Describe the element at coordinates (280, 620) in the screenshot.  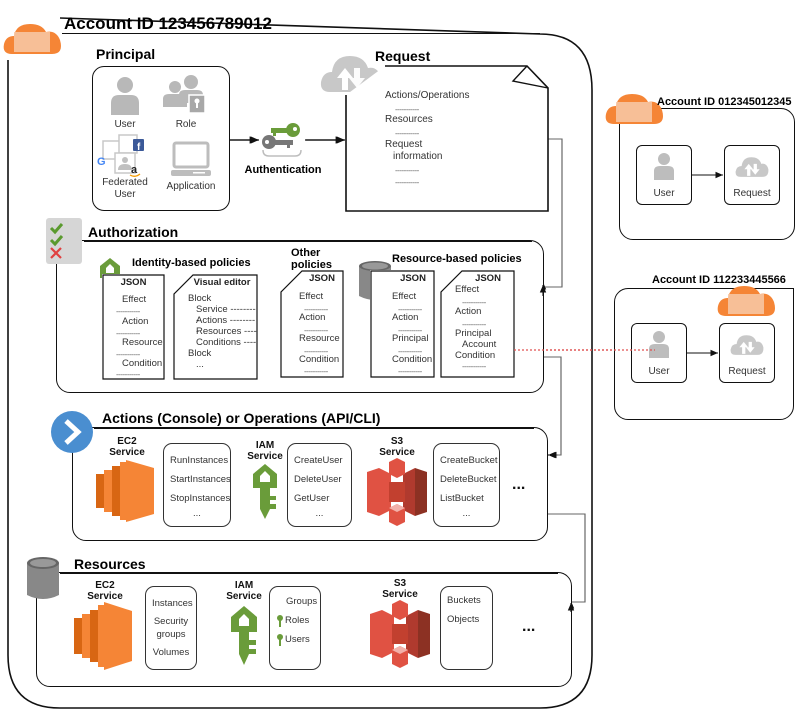
I see `small-key-icon` at that location.